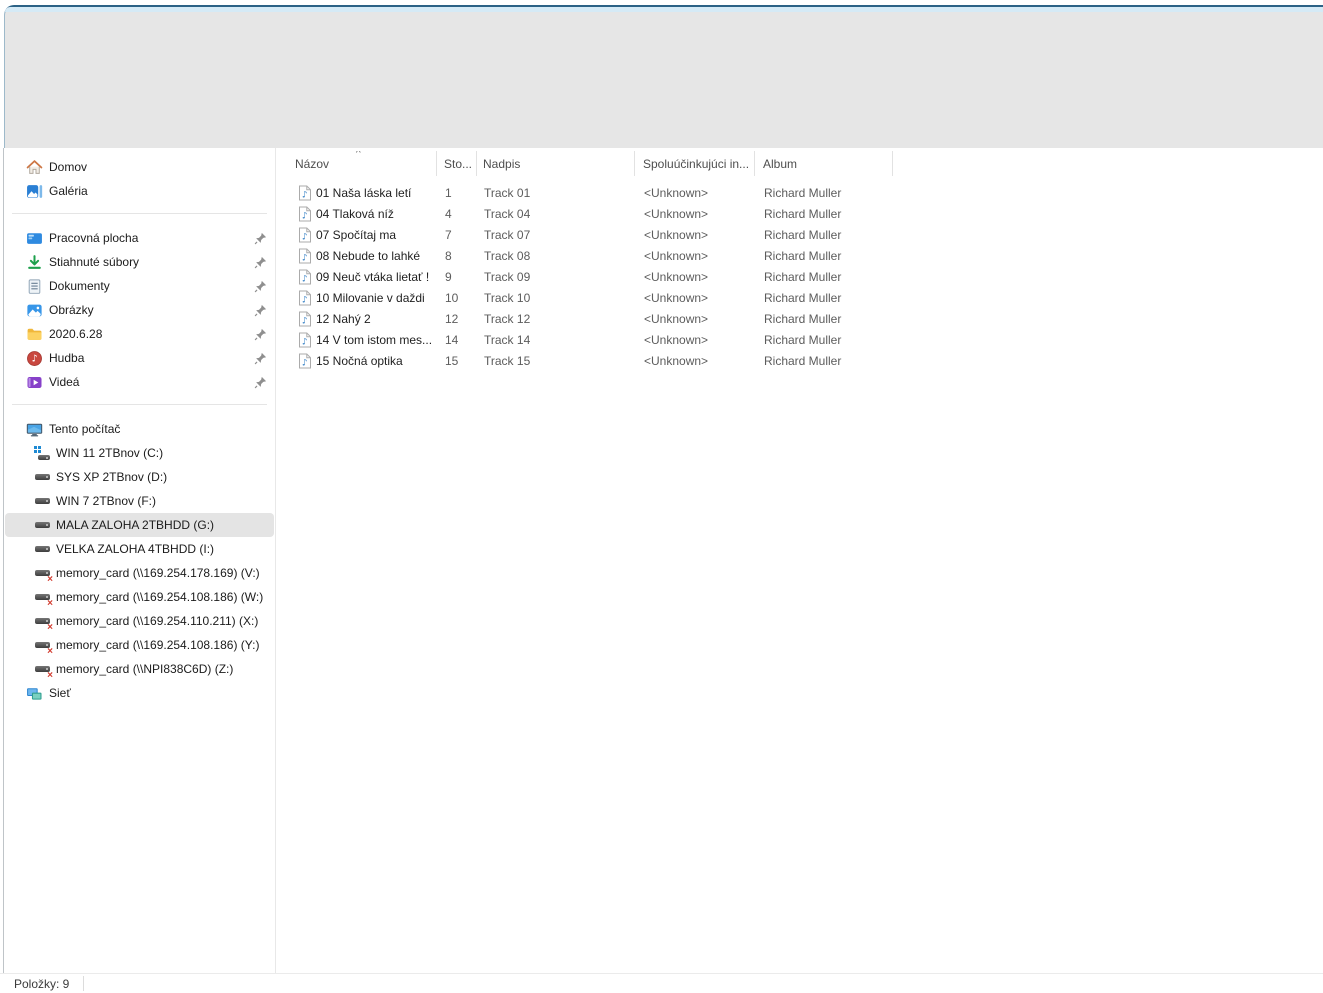 The image size is (1323, 993). I want to click on column-header-label: Nadpis, so click(502, 163).